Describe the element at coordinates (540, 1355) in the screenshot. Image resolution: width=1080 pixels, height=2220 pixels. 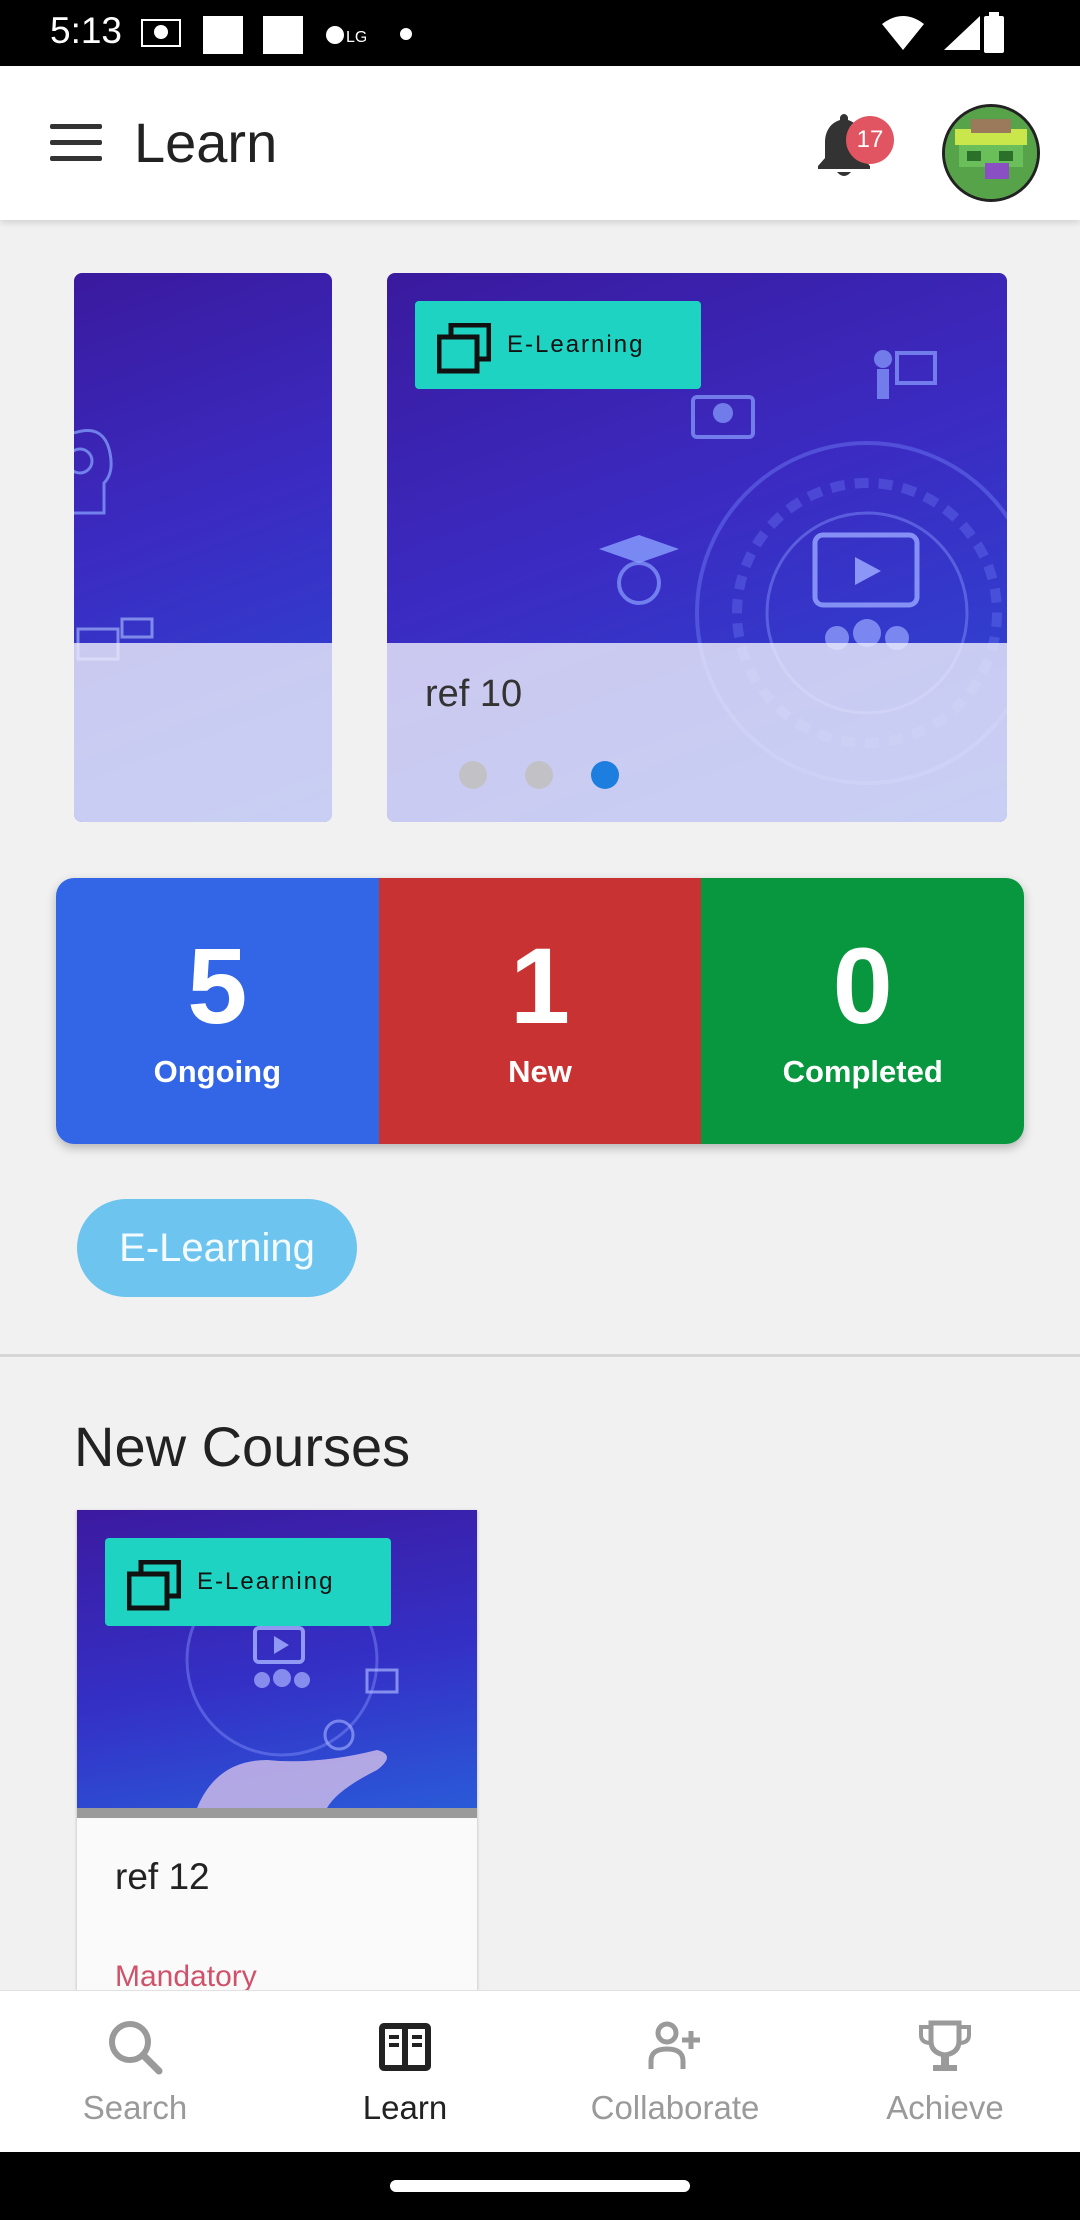
I see `section-divider` at that location.